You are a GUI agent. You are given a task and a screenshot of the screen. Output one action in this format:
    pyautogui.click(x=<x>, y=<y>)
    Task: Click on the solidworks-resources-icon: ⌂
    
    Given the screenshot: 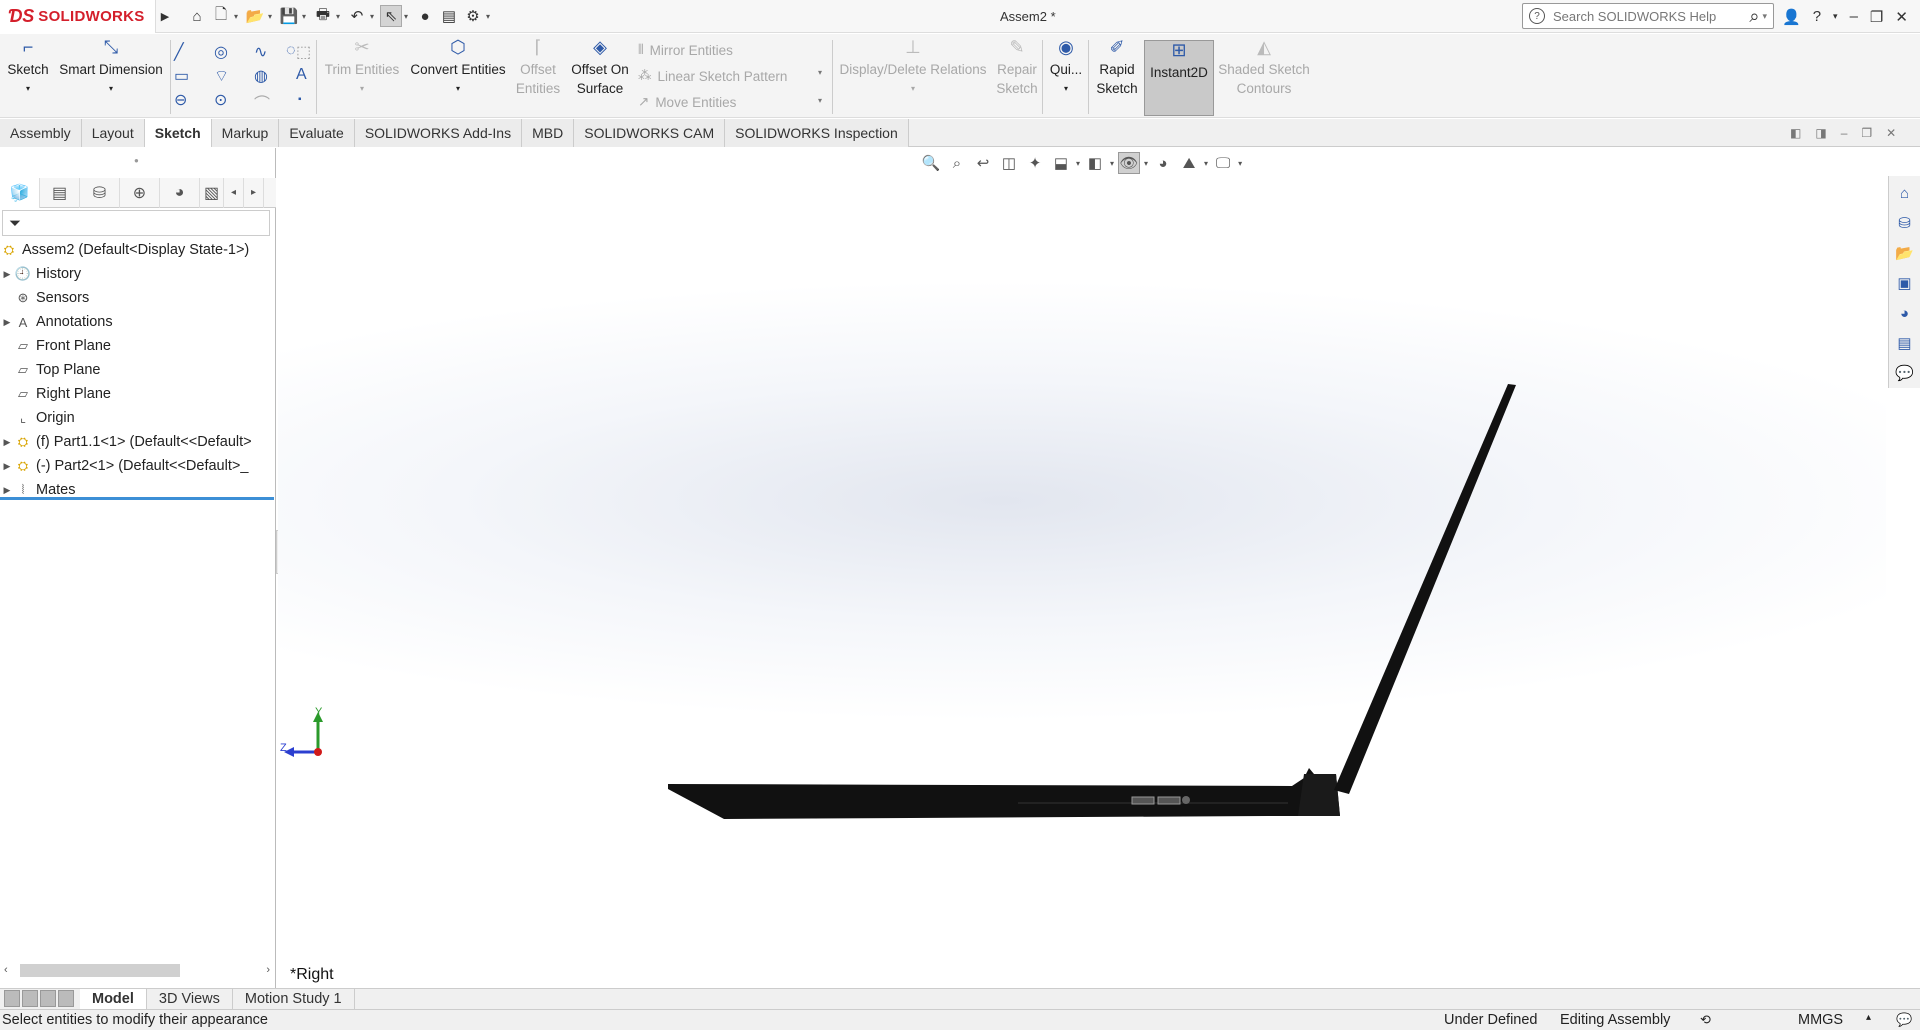 What is the action you would take?
    pyautogui.click(x=1905, y=193)
    